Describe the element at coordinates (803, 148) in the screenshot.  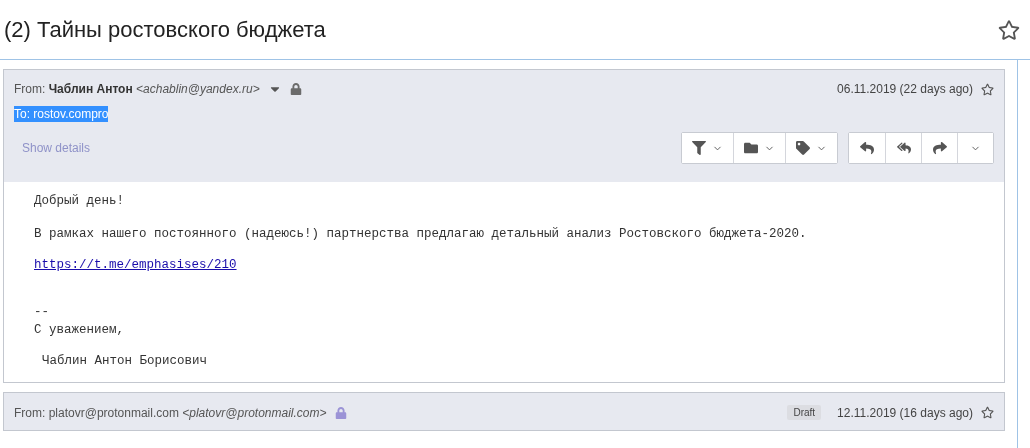
I see `tag-icon` at that location.